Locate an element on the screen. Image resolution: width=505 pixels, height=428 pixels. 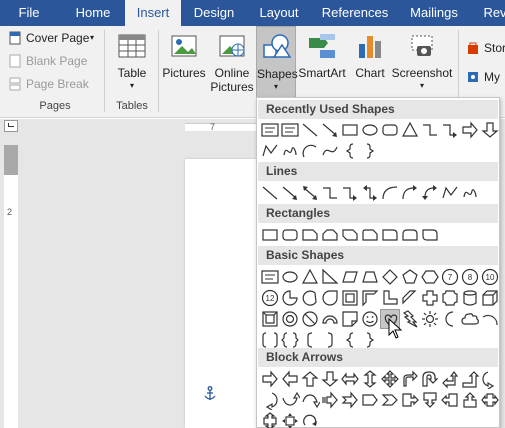
shape-sniprd is located at coordinates (370, 235).